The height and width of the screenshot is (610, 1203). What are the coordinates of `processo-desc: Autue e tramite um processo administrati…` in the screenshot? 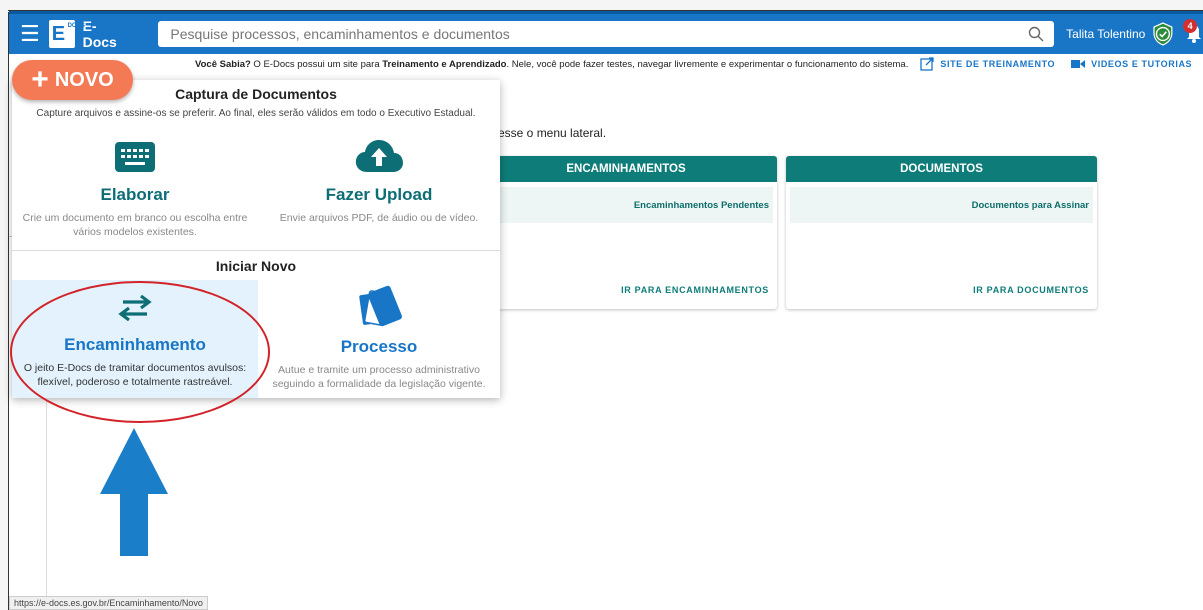 It's located at (379, 377).